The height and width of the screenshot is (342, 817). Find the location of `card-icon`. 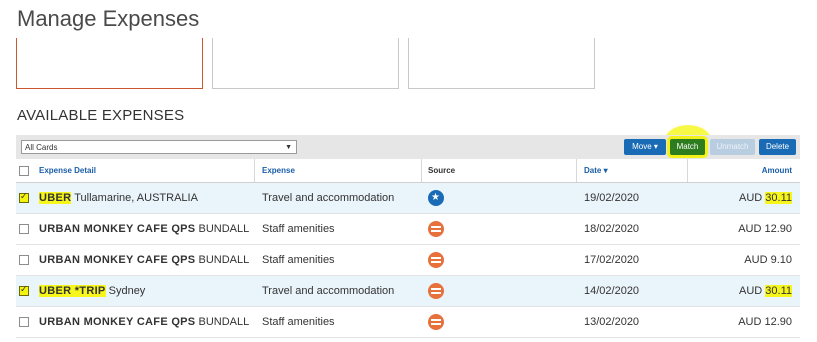

card-icon is located at coordinates (436, 198).